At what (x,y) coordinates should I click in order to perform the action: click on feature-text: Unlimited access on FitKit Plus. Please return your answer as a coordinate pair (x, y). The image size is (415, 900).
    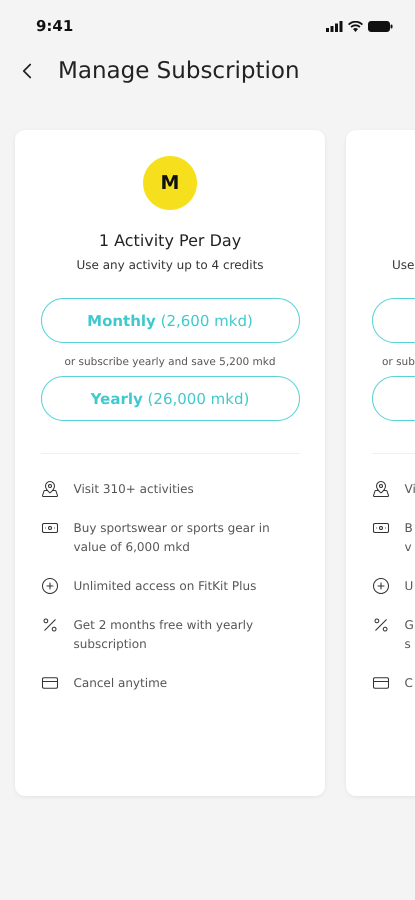
    Looking at the image, I should click on (165, 586).